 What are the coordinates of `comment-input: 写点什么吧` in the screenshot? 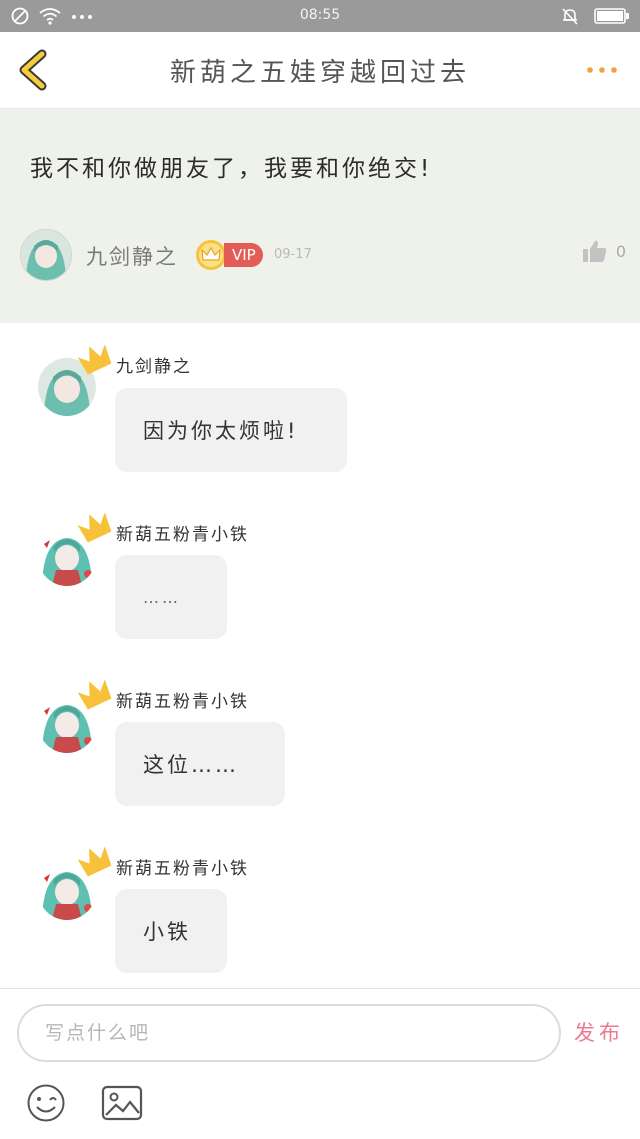 It's located at (289, 1033).